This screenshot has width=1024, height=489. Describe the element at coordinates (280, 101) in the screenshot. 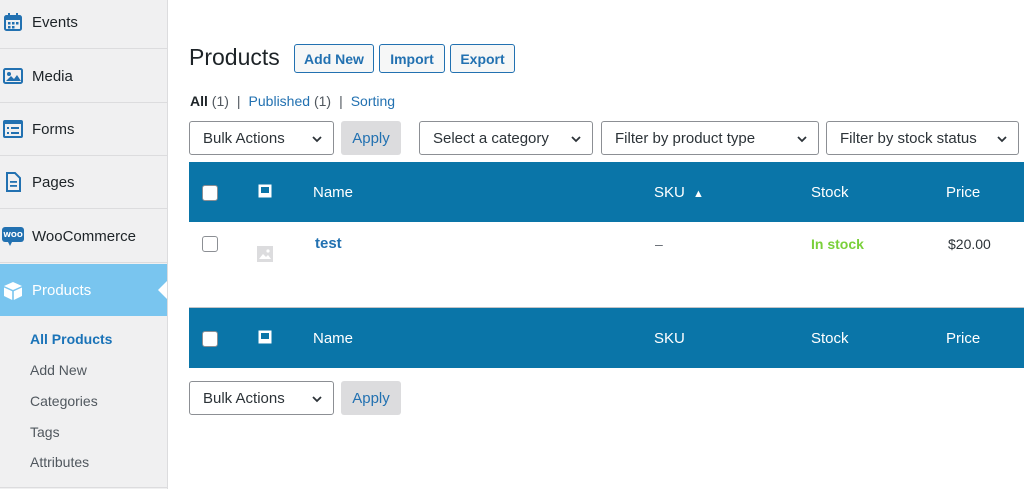

I see `view-published: Published` at that location.